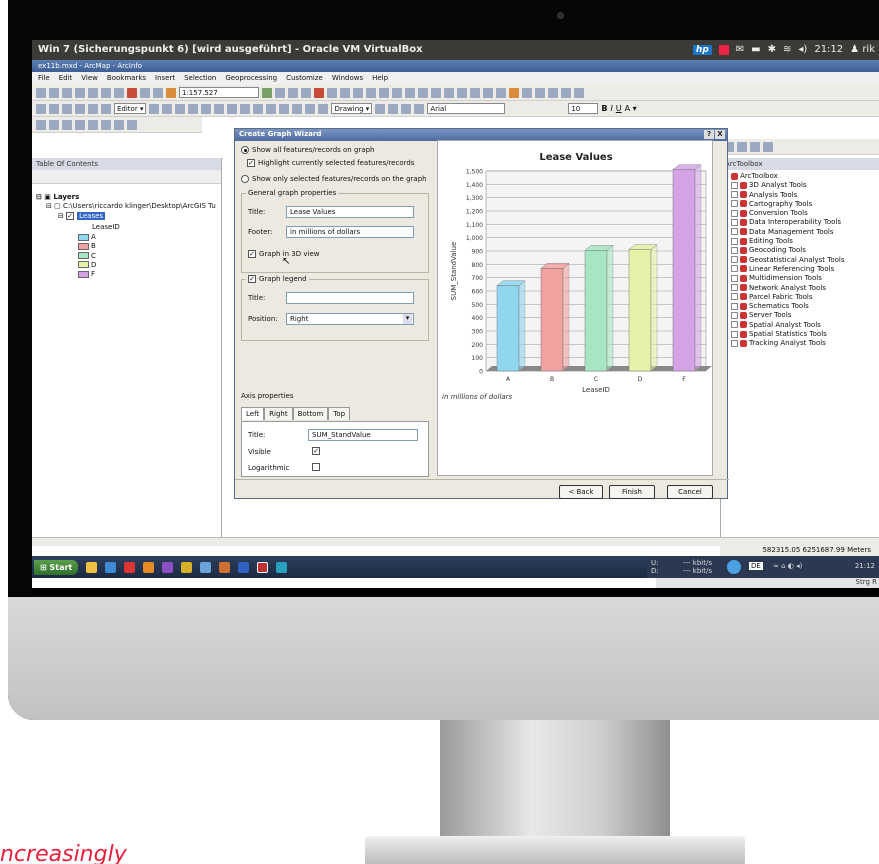  Describe the element at coordinates (70, 216) in the screenshot. I see `layer-visibility-checkbox: ✓` at that location.